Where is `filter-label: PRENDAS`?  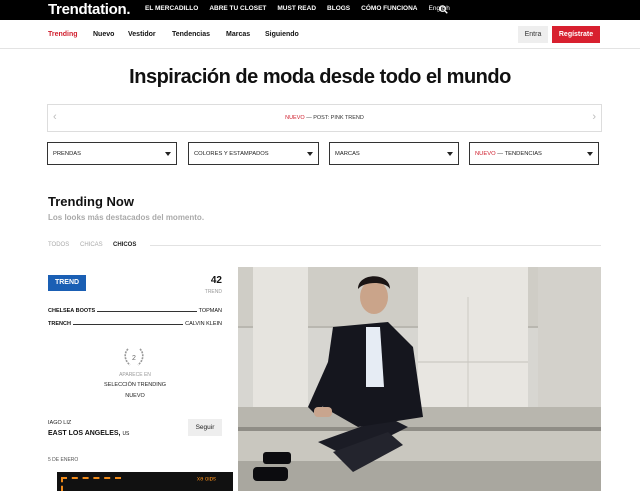 filter-label: PRENDAS is located at coordinates (67, 154).